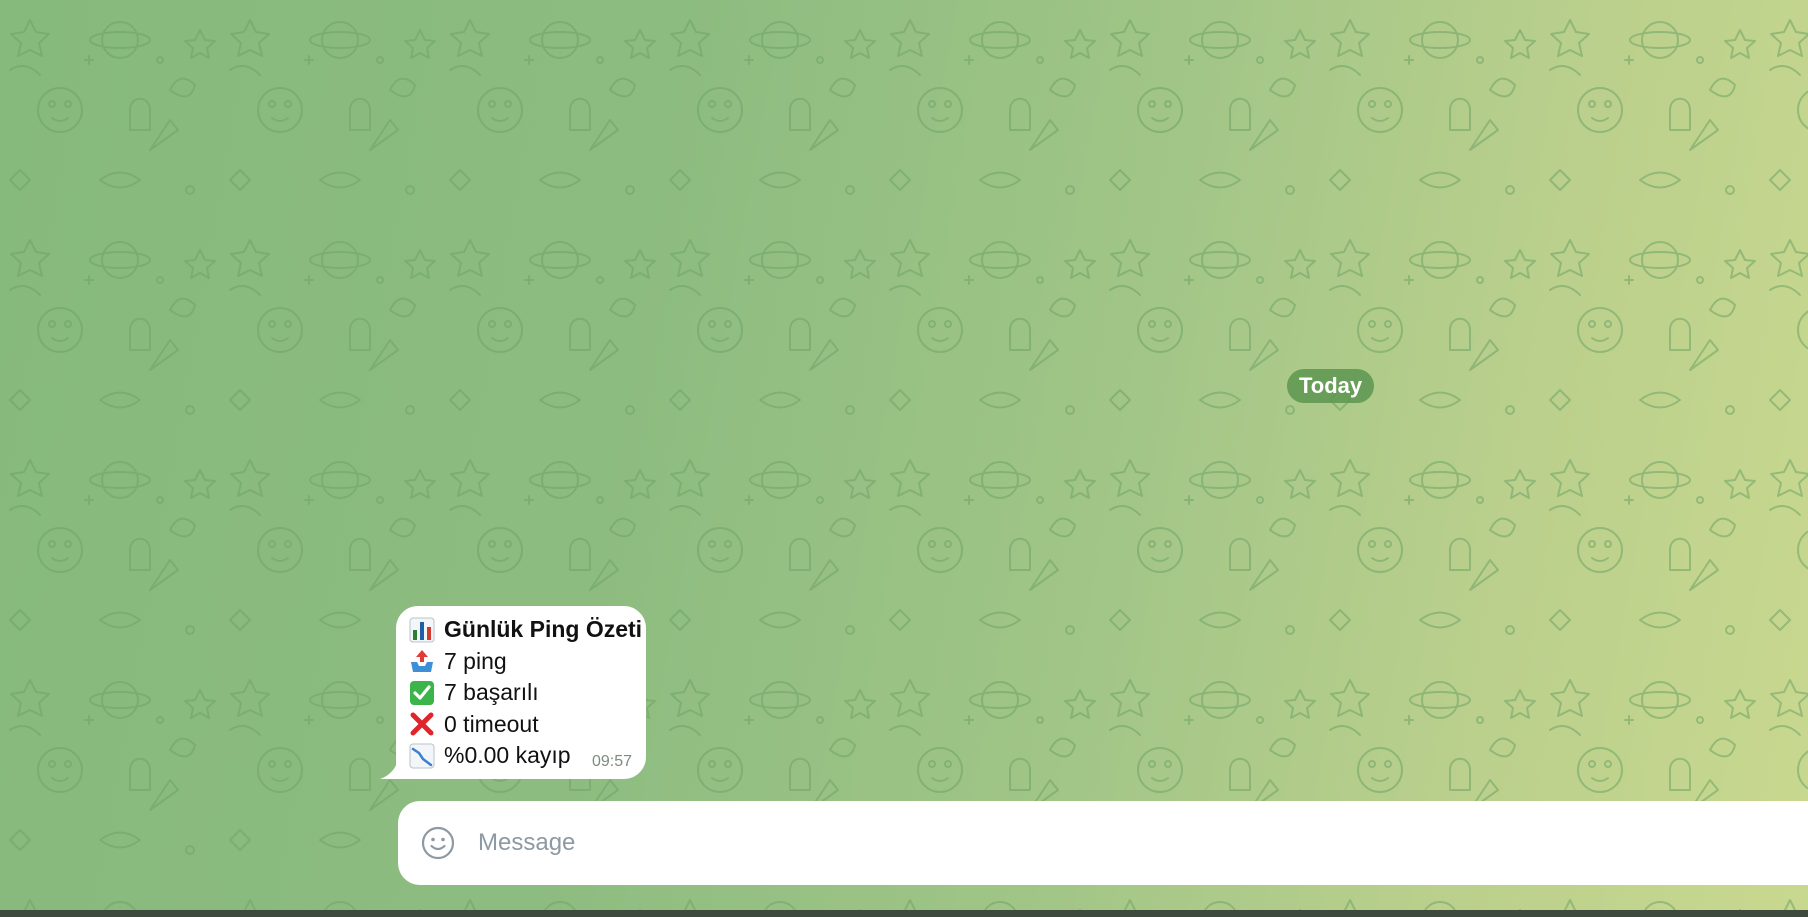  Describe the element at coordinates (475, 660) in the screenshot. I see `message-line-text: 7 ping` at that location.